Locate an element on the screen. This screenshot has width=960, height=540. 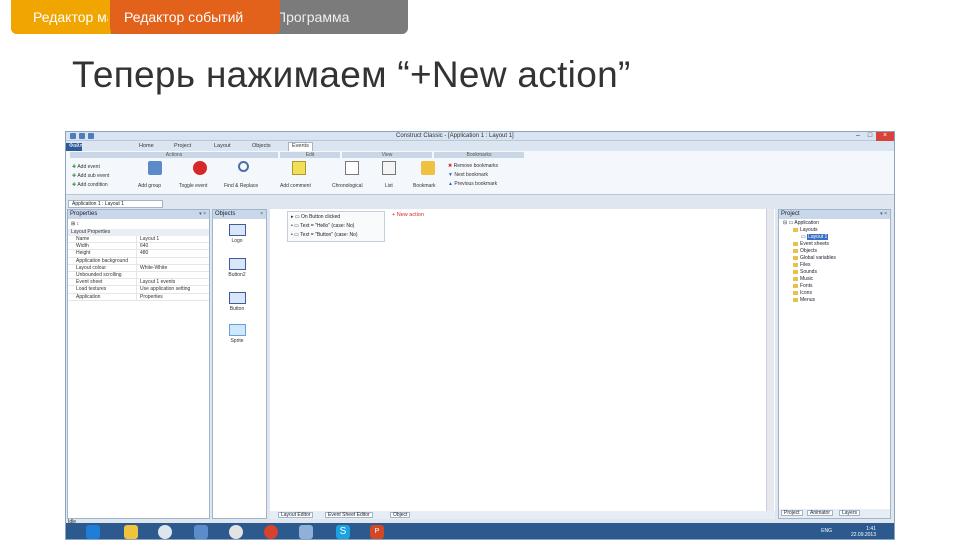
close-icon: × is located at coordinates (885, 136).